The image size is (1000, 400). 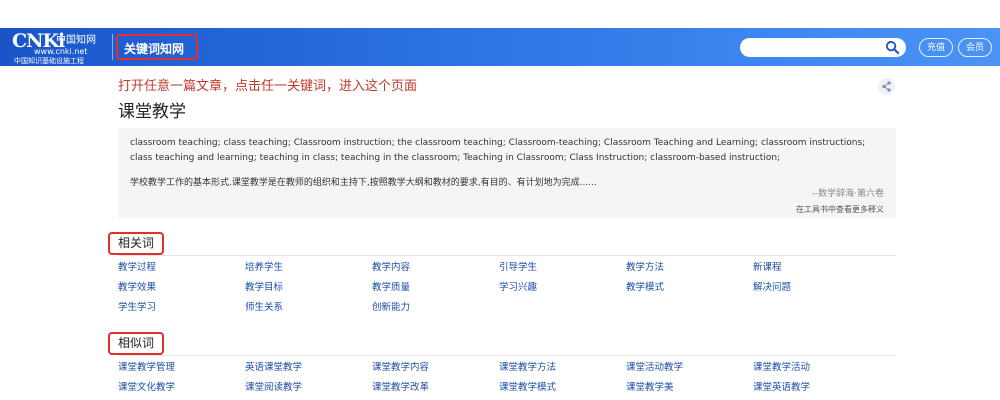 What do you see at coordinates (562, 288) in the screenshot?
I see `related-word-link: 学习兴趣` at bounding box center [562, 288].